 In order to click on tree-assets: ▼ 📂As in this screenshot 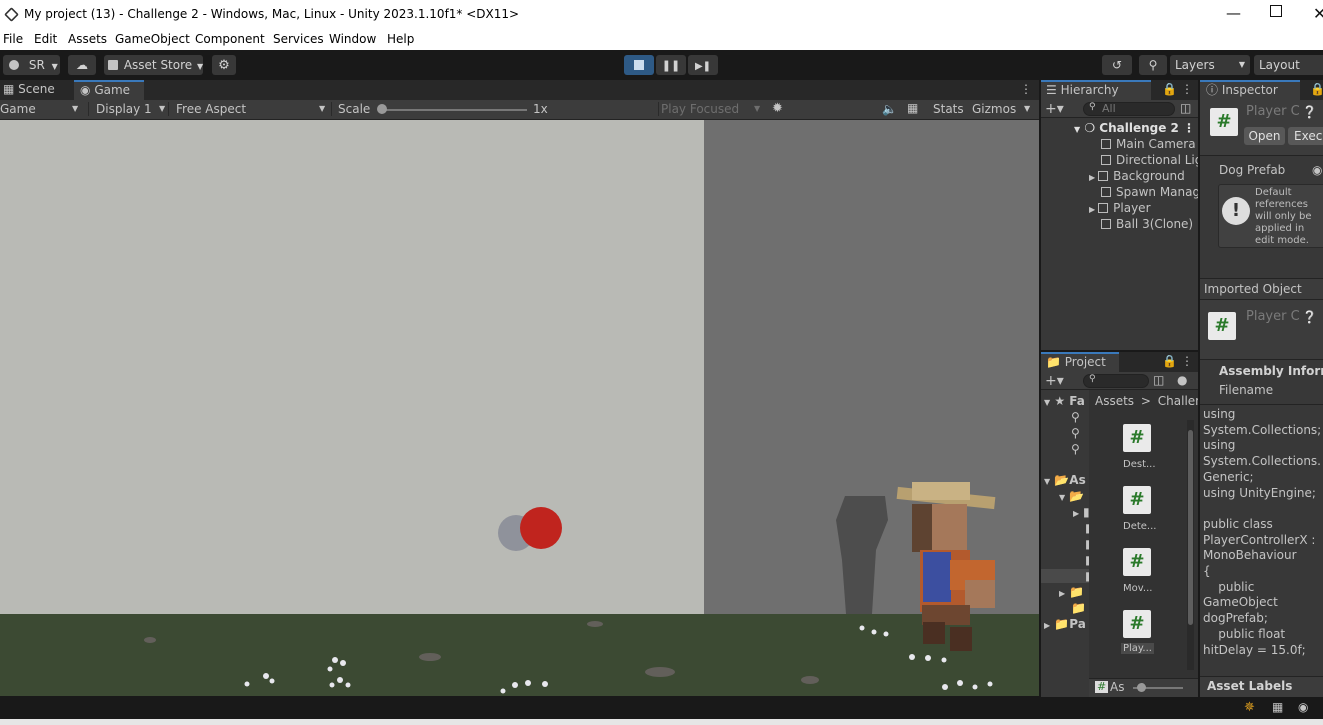, I will do `click(1065, 480)`.